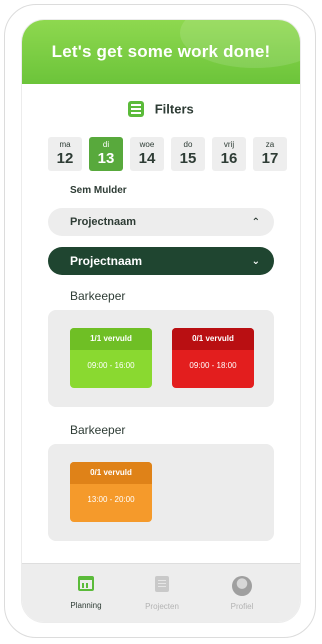 This screenshot has width=322, height=644. What do you see at coordinates (98, 190) in the screenshot?
I see `person-name: Sem Mulder` at bounding box center [98, 190].